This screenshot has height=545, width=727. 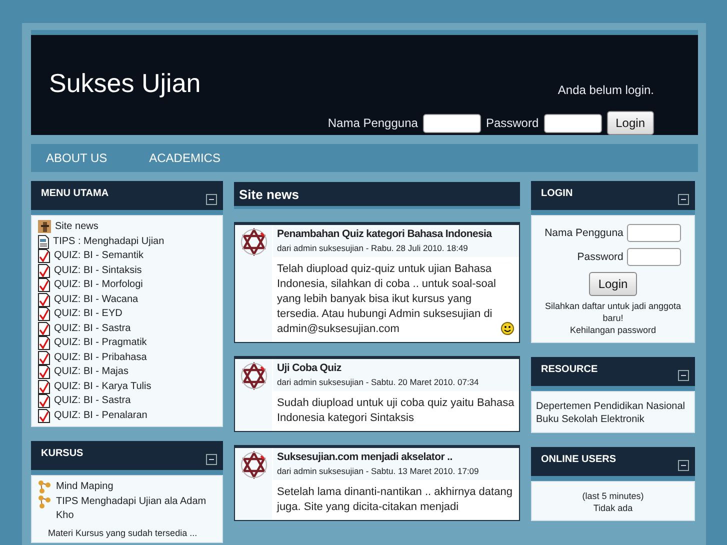 I want to click on login-status: Anda belum login., so click(x=606, y=90).